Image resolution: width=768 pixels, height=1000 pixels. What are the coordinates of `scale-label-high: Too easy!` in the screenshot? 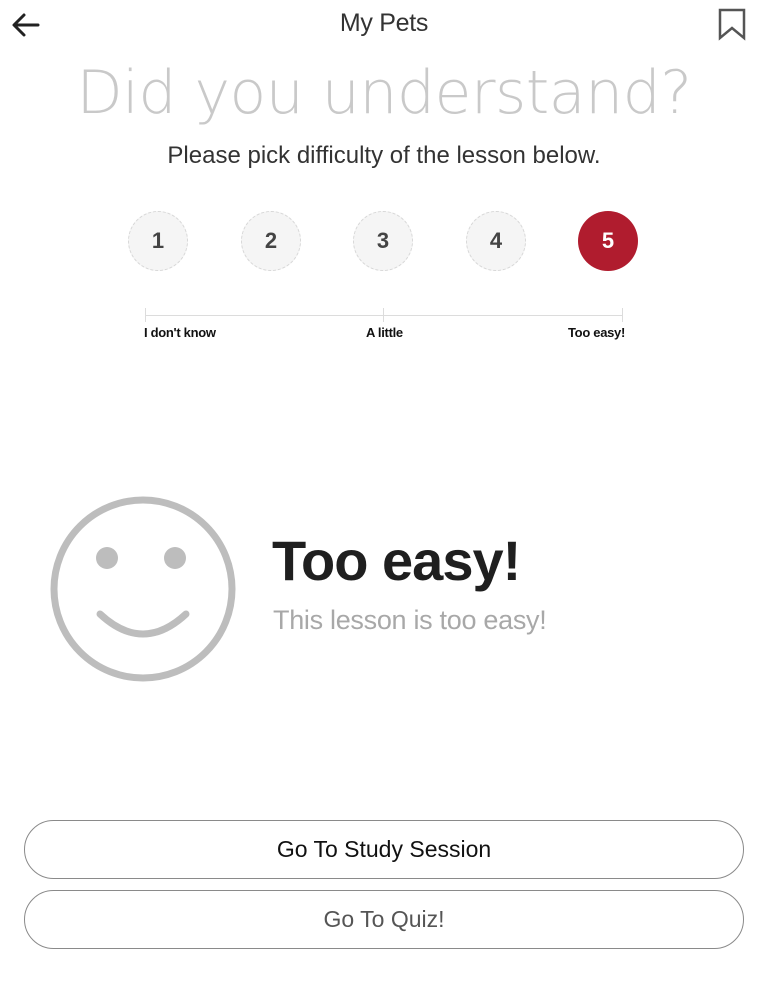 It's located at (597, 332).